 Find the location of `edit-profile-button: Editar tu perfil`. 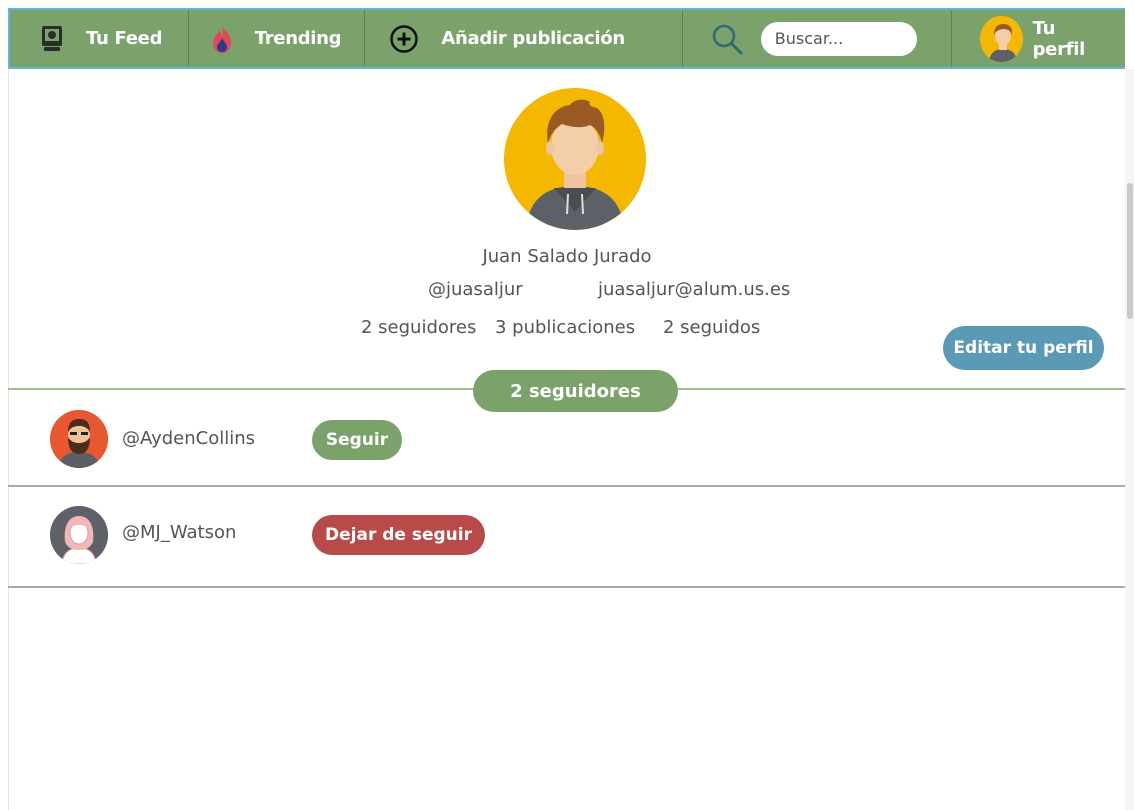

edit-profile-button: Editar tu perfil is located at coordinates (1023, 348).